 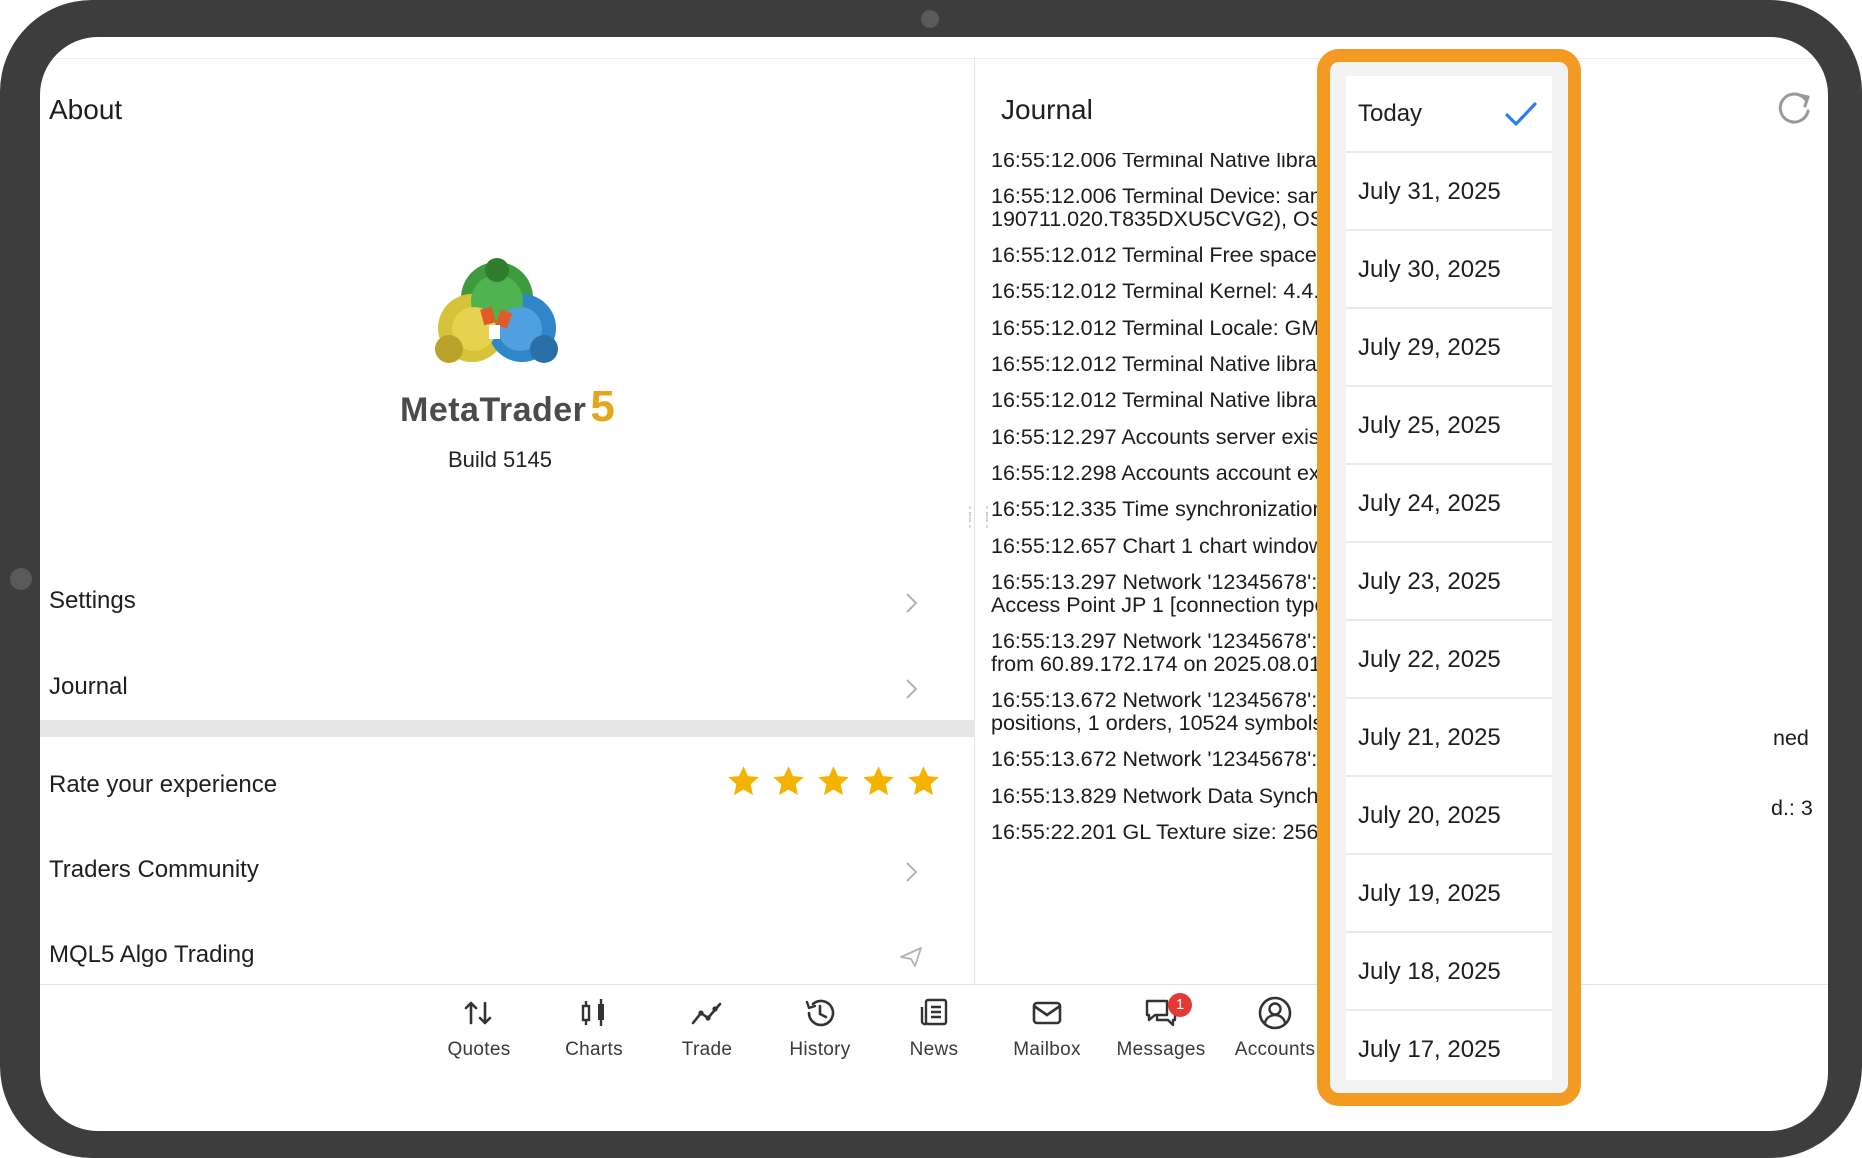 I want to click on checkmark-icon, so click(x=1521, y=114).